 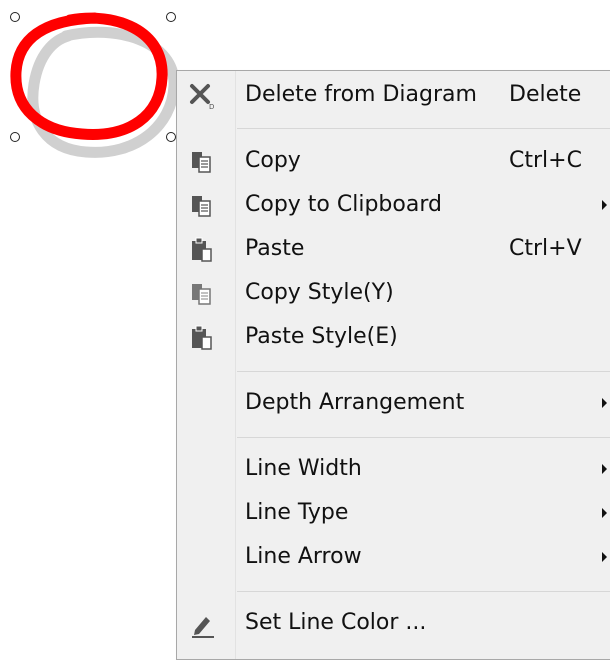 I want to click on menu-item-shortcut: Ctrl+C, so click(x=545, y=160).